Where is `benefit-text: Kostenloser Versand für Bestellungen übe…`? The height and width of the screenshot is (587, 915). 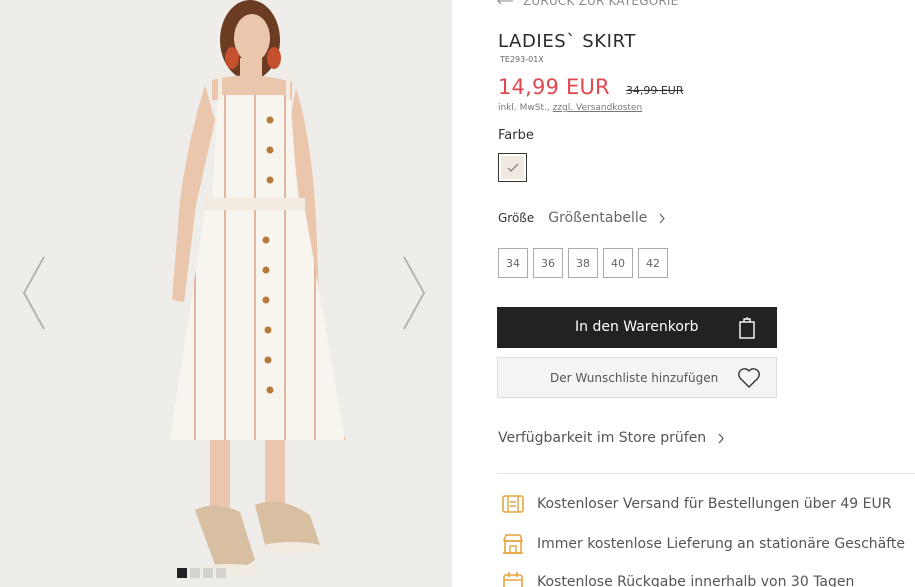
benefit-text: Kostenloser Versand für Bestellungen übe… is located at coordinates (714, 504).